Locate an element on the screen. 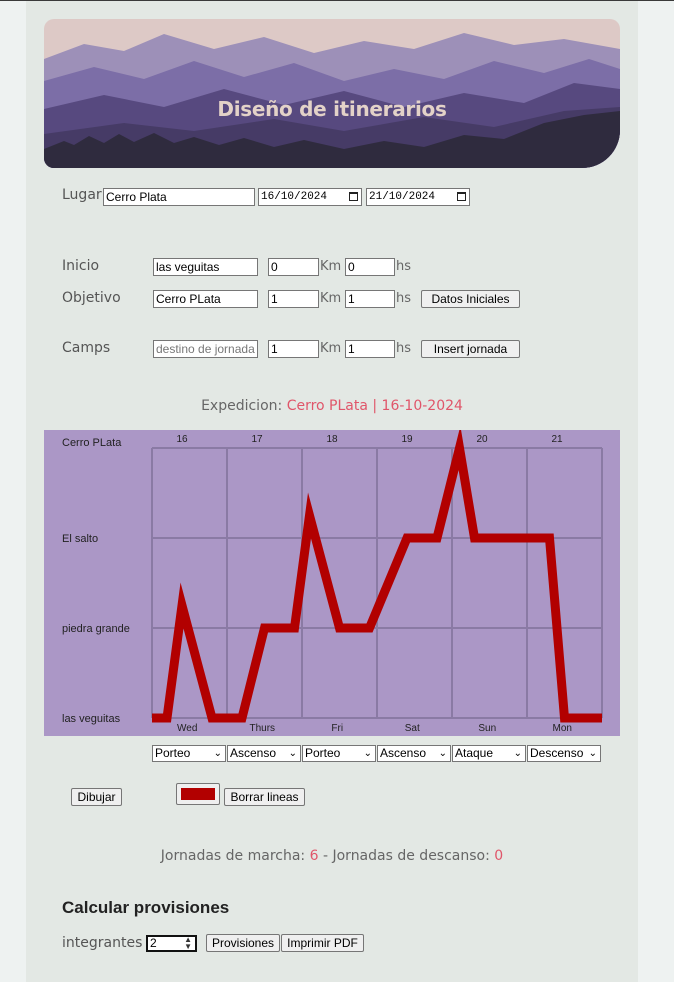 The height and width of the screenshot is (982, 674). imprimir-pdf-button: Imprimir PDF is located at coordinates (322, 943).